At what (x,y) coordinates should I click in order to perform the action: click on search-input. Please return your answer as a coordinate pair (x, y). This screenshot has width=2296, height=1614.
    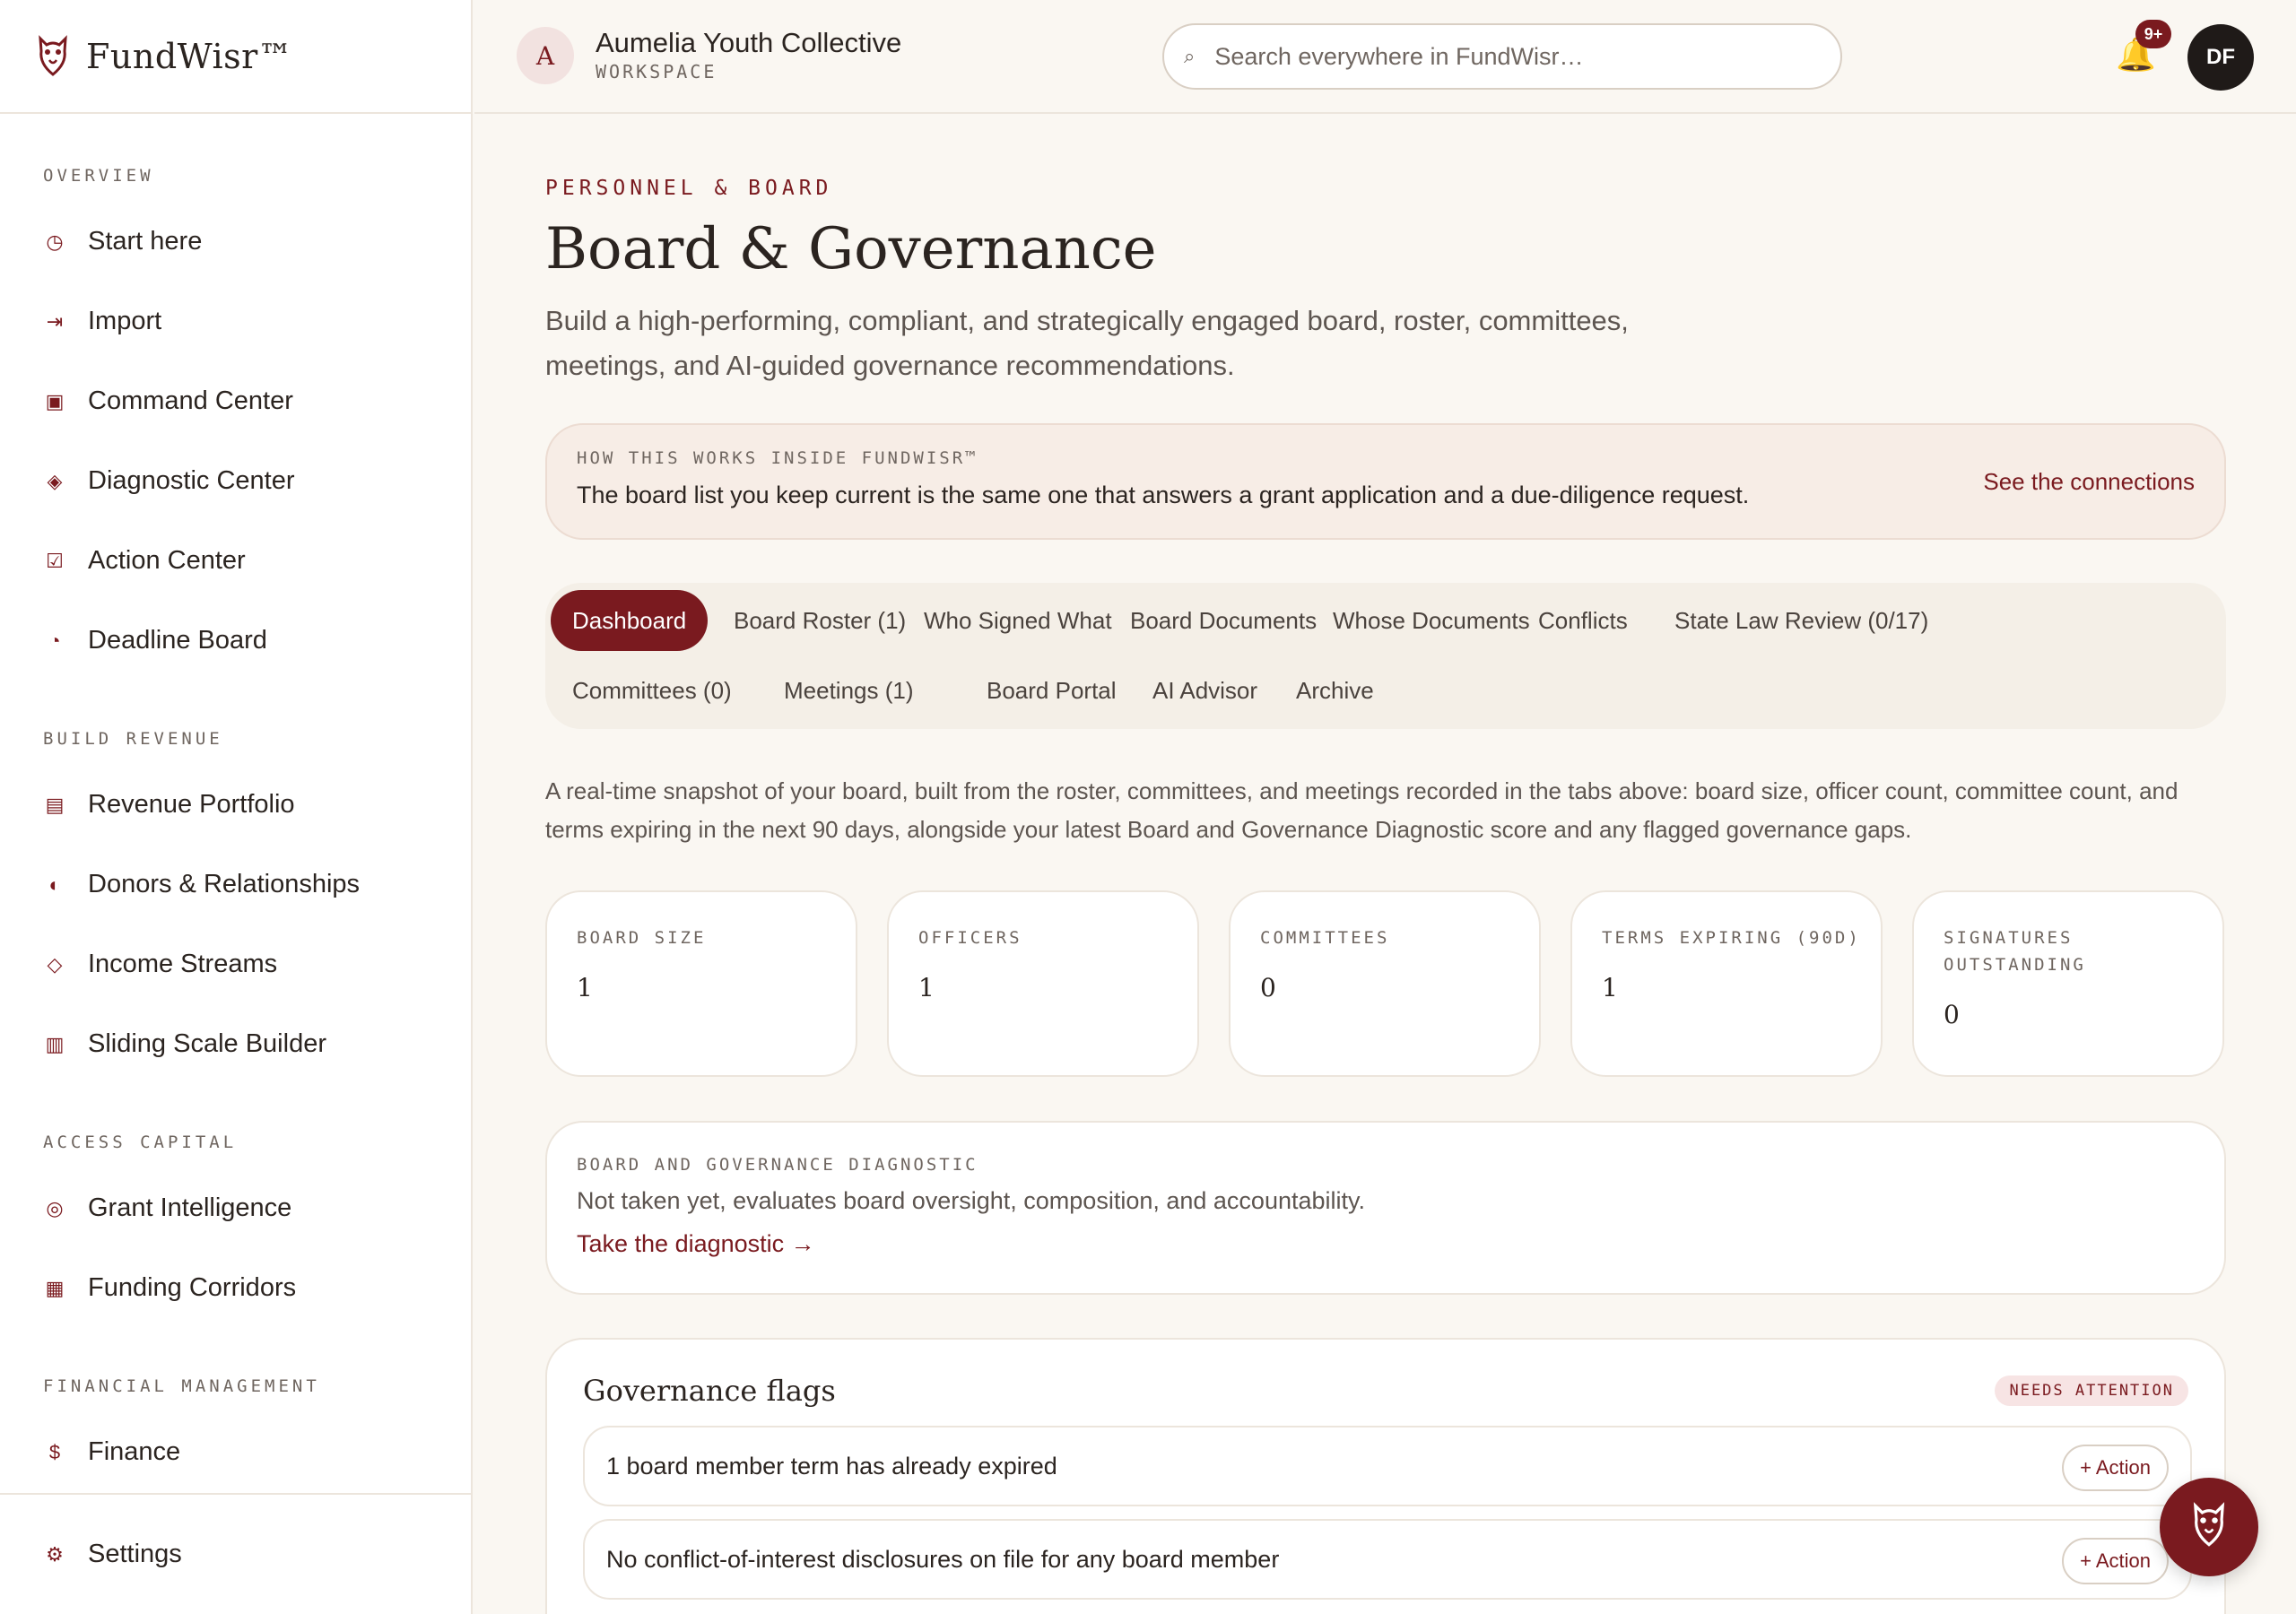
    Looking at the image, I should click on (1501, 56).